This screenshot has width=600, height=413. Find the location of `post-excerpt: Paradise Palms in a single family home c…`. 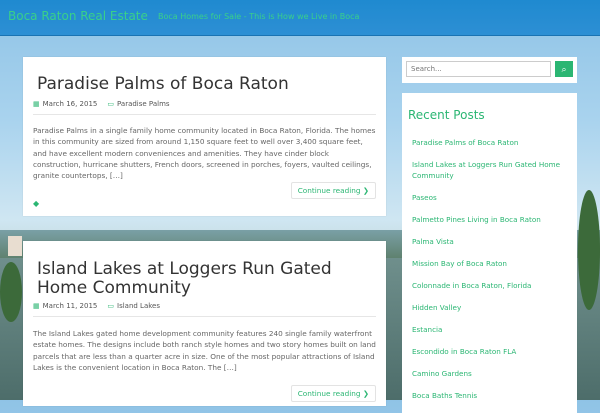

post-excerpt: Paradise Palms in a single family home c… is located at coordinates (204, 153).